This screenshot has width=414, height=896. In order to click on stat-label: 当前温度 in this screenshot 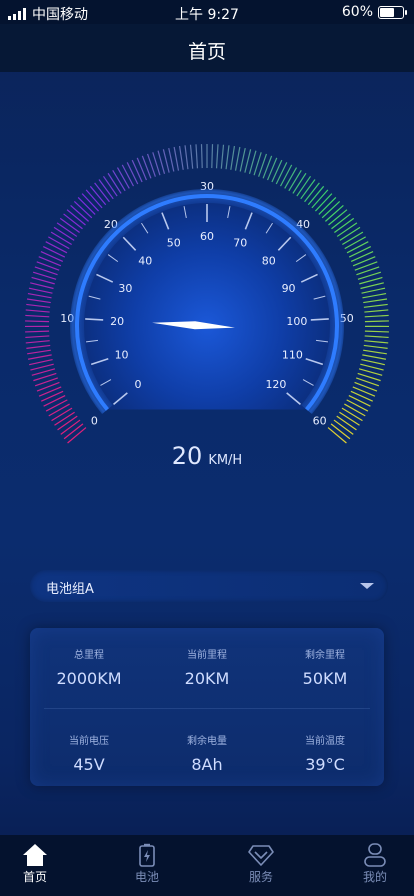, I will do `click(325, 741)`.